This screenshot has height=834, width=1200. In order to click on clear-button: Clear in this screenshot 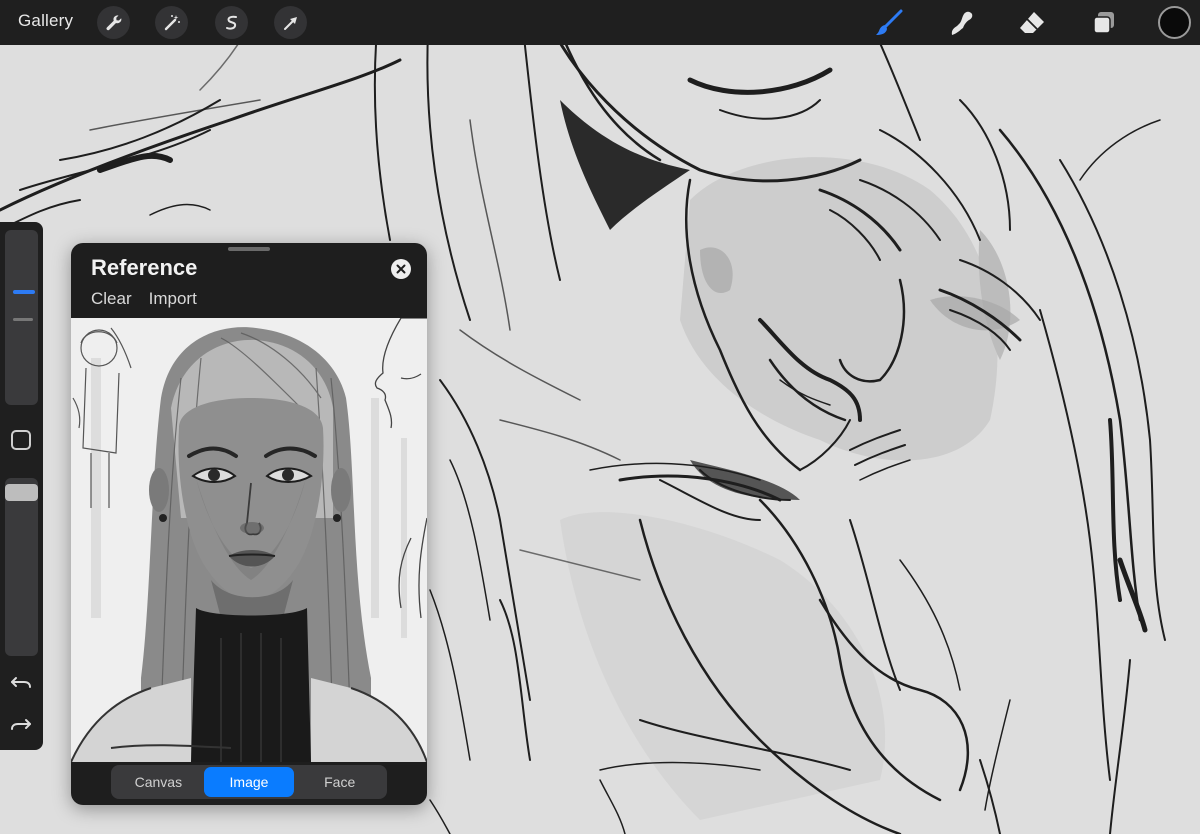, I will do `click(111, 299)`.